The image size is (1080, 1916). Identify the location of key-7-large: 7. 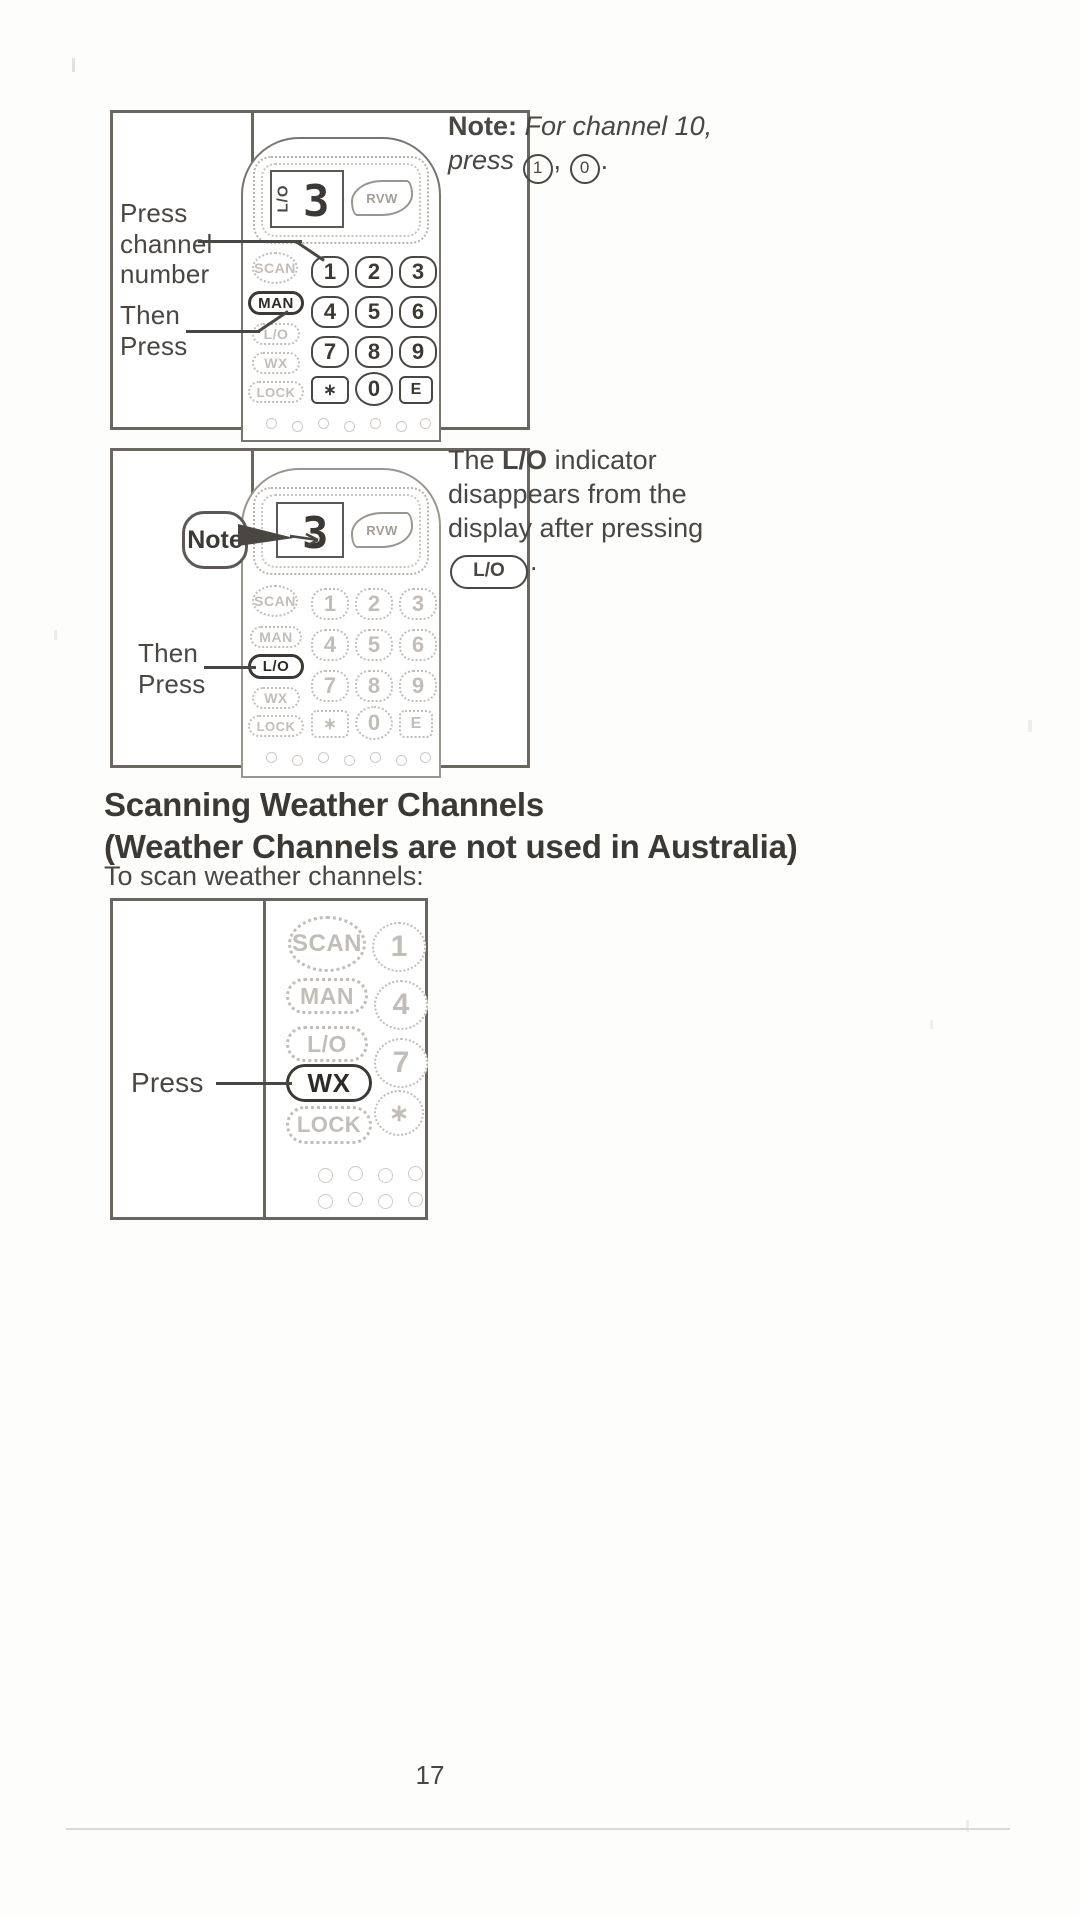
(401, 1063).